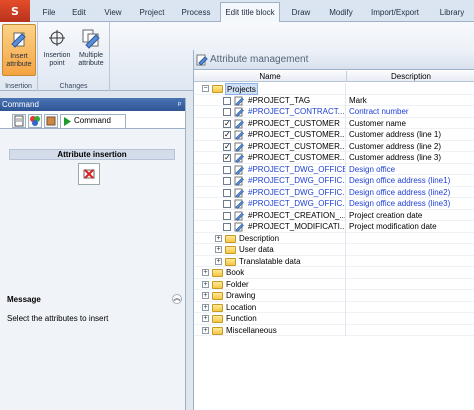 This screenshot has height=410, width=474. Describe the element at coordinates (334, 273) in the screenshot. I see `tree-folder-row: + Book` at that location.